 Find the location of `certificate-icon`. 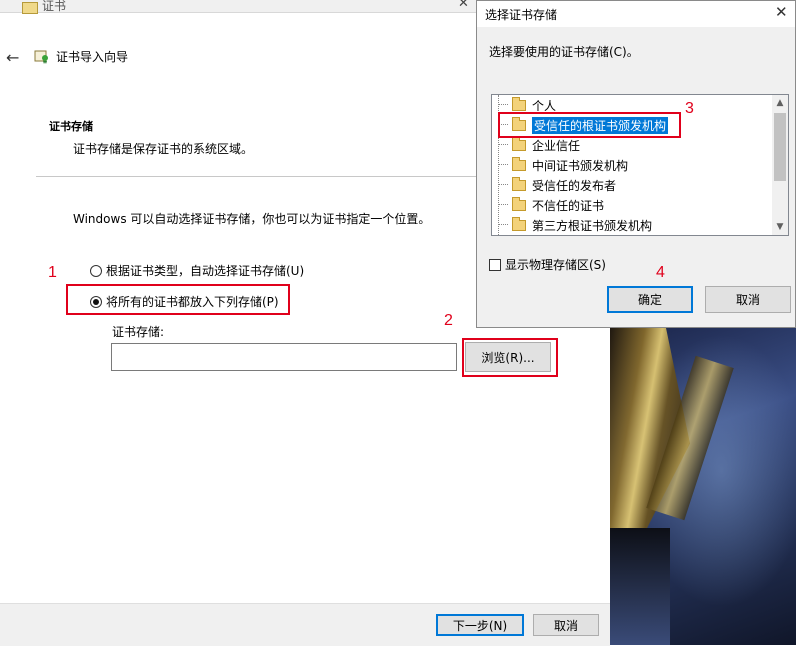

certificate-icon is located at coordinates (30, 8).